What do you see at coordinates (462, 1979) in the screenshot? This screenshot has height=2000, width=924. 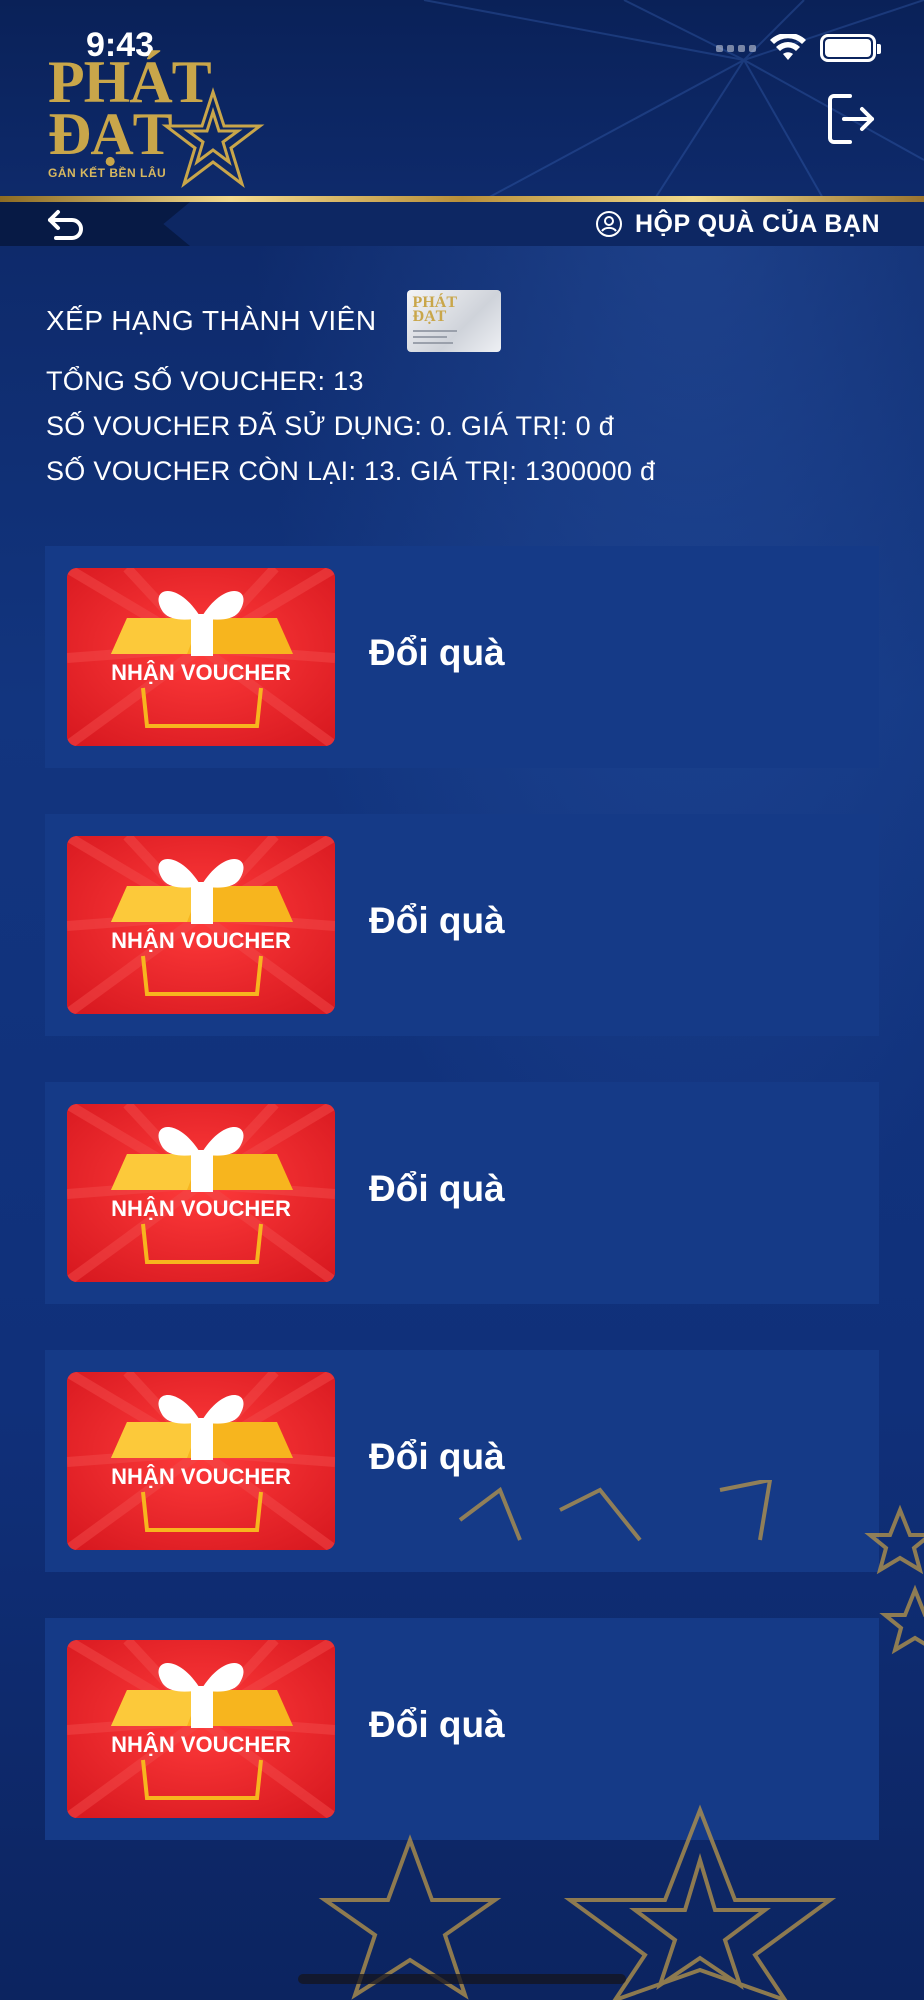 I see `home-indicator` at bounding box center [462, 1979].